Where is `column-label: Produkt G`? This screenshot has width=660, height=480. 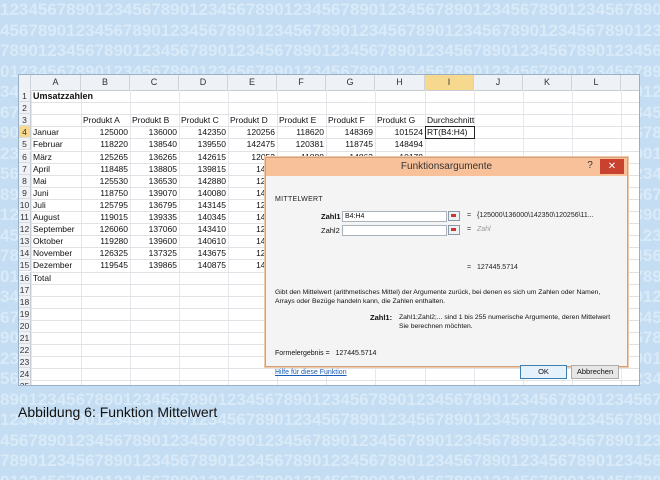 column-label: Produkt G is located at coordinates (396, 120).